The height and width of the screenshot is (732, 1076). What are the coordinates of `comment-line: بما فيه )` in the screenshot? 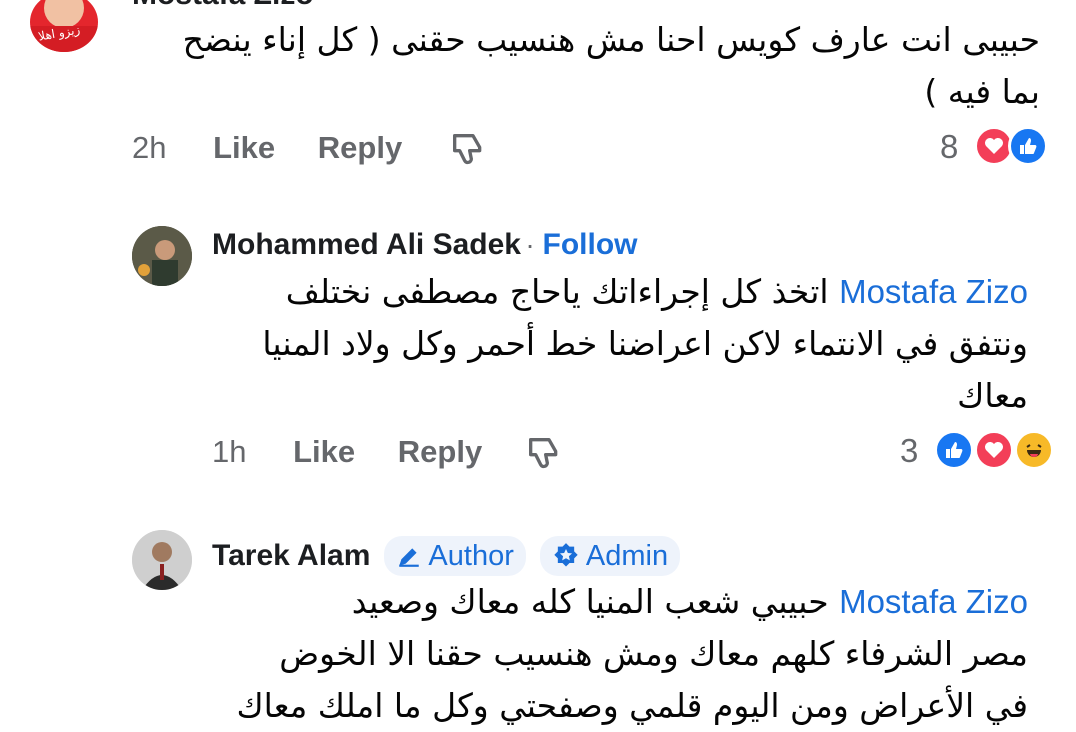 It's located at (982, 91).